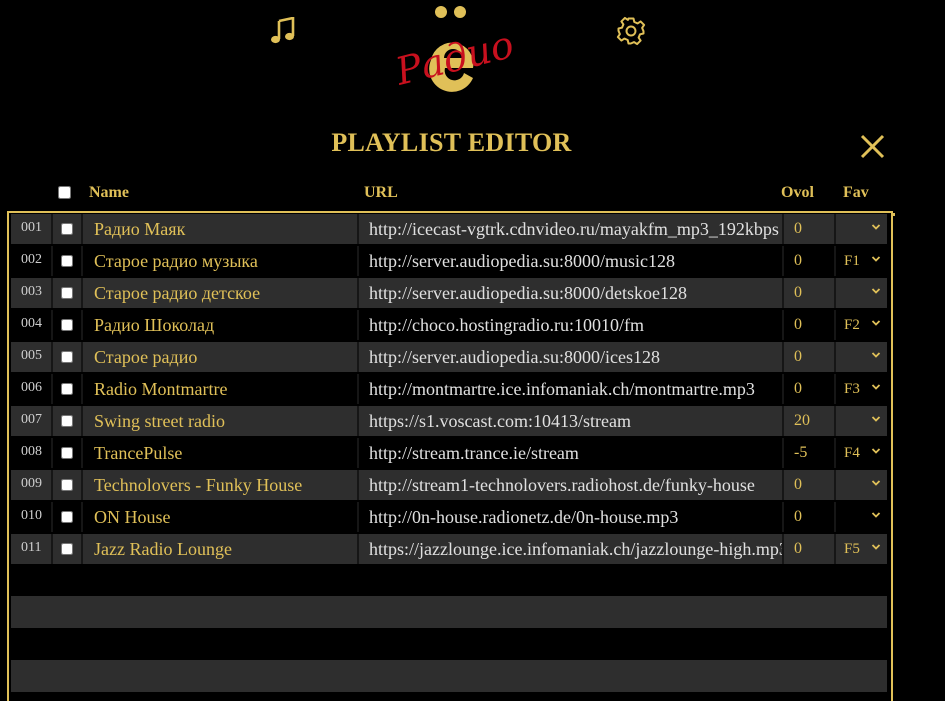 This screenshot has height=701, width=945. I want to click on fav-value: F2, so click(852, 325).